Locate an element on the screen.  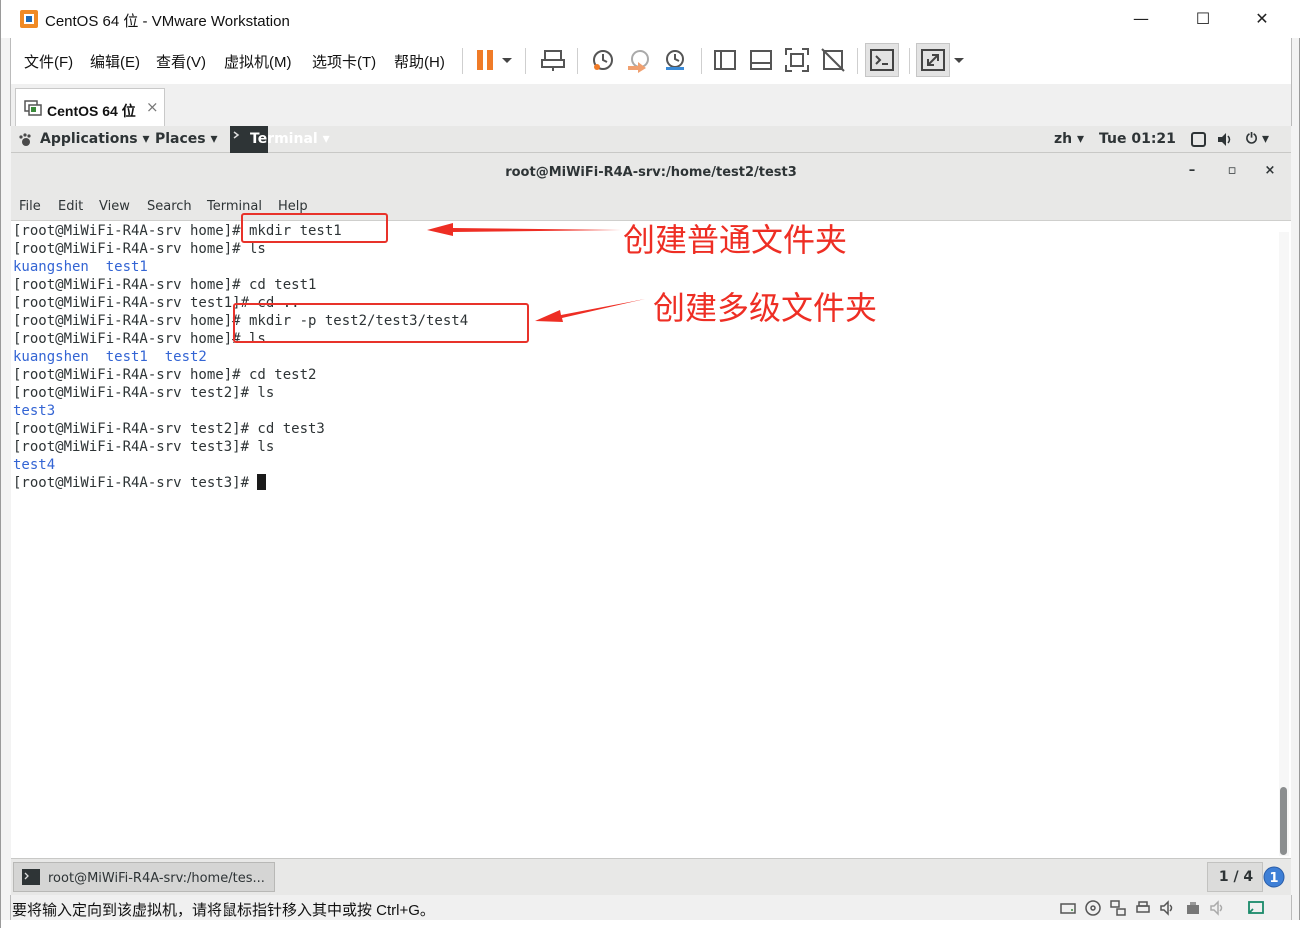
terminal-menu-file: File is located at coordinates (30, 206).